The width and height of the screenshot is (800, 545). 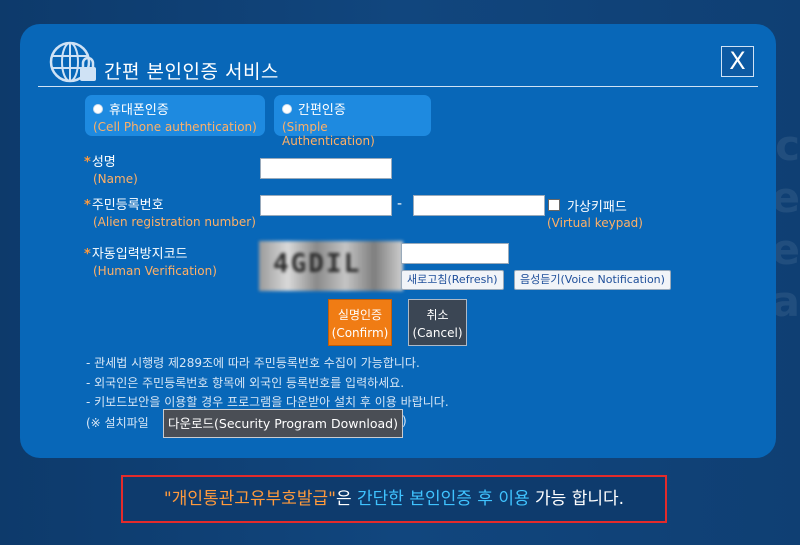 I want to click on method-simple: 간편인증 (Simple Authentication), so click(x=352, y=121).